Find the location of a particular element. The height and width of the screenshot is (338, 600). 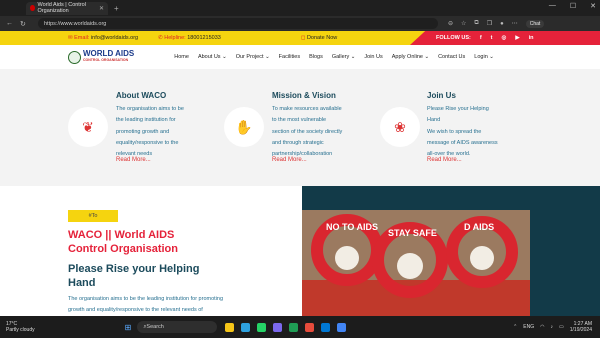

window-controls: — ☐ ✕ is located at coordinates (572, 6).